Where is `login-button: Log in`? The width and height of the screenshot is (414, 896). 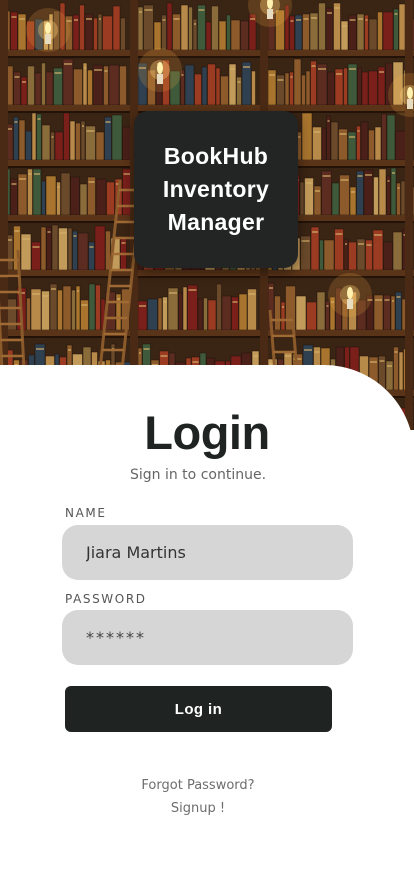
login-button: Log in is located at coordinates (198, 709).